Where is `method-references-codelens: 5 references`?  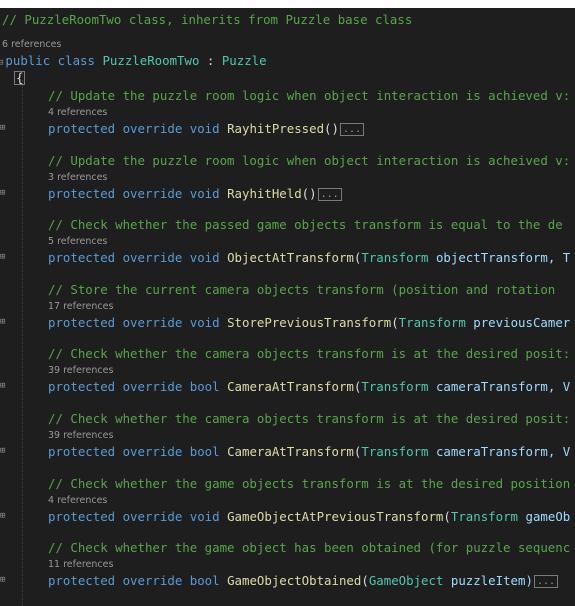
method-references-codelens: 5 references is located at coordinates (77, 241).